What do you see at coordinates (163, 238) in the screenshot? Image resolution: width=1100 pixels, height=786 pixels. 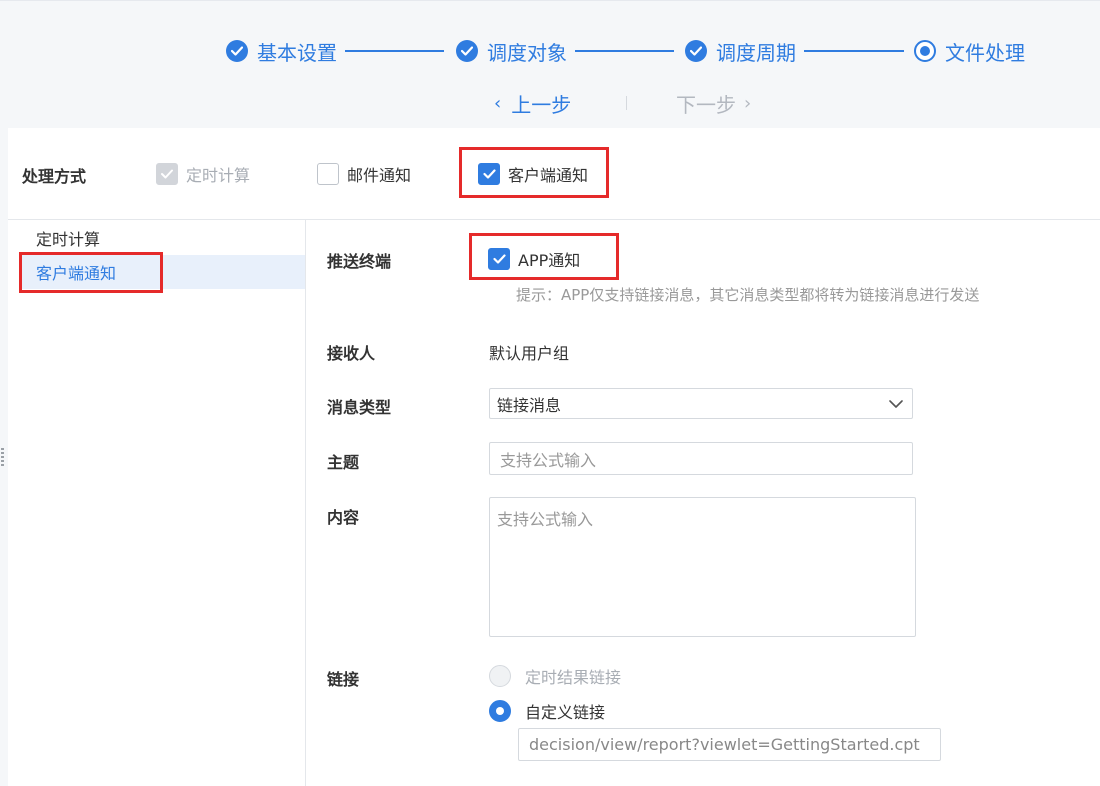 I see `sidebar-item-scheduled-calc: 定时计算` at bounding box center [163, 238].